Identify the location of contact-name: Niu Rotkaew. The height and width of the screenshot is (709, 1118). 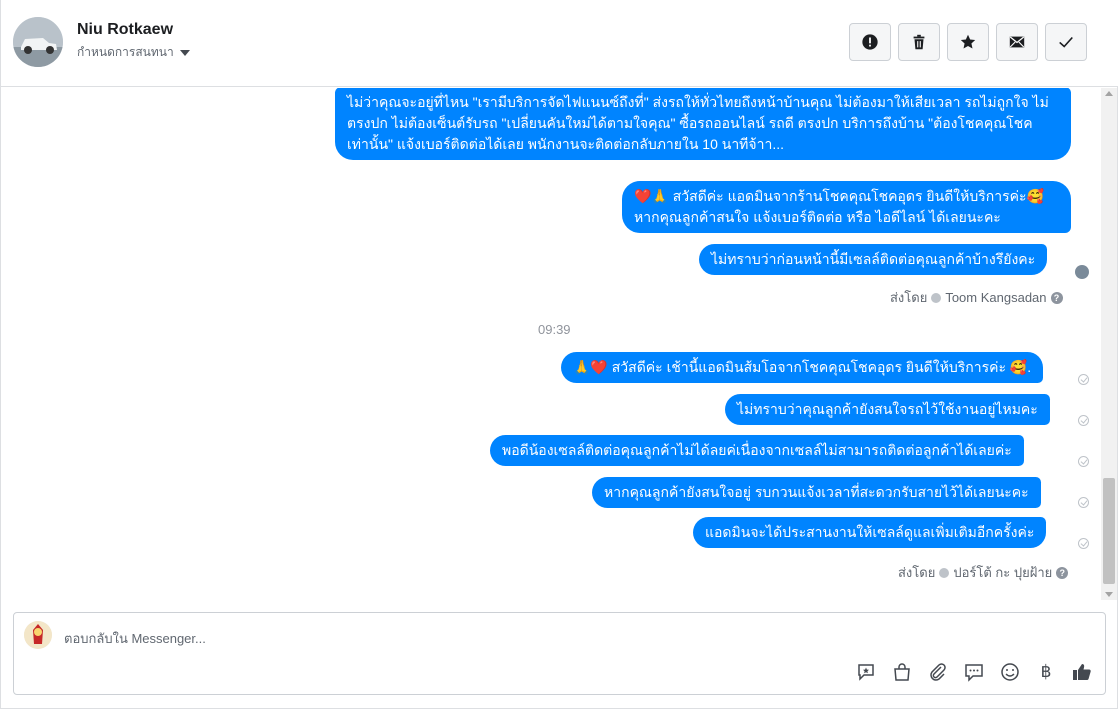
(125, 29).